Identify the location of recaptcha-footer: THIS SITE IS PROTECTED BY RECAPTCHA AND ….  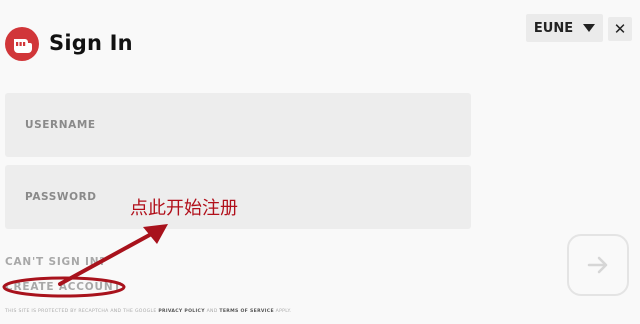
(148, 311).